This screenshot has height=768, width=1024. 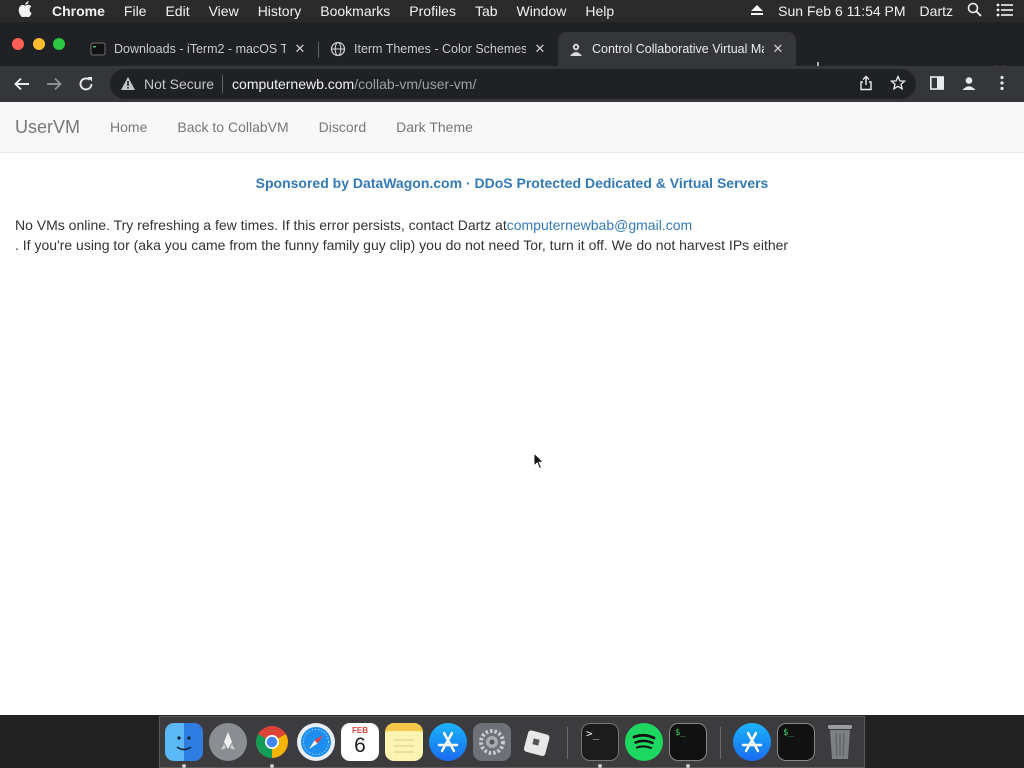 What do you see at coordinates (184, 742) in the screenshot?
I see `finder-icon` at bounding box center [184, 742].